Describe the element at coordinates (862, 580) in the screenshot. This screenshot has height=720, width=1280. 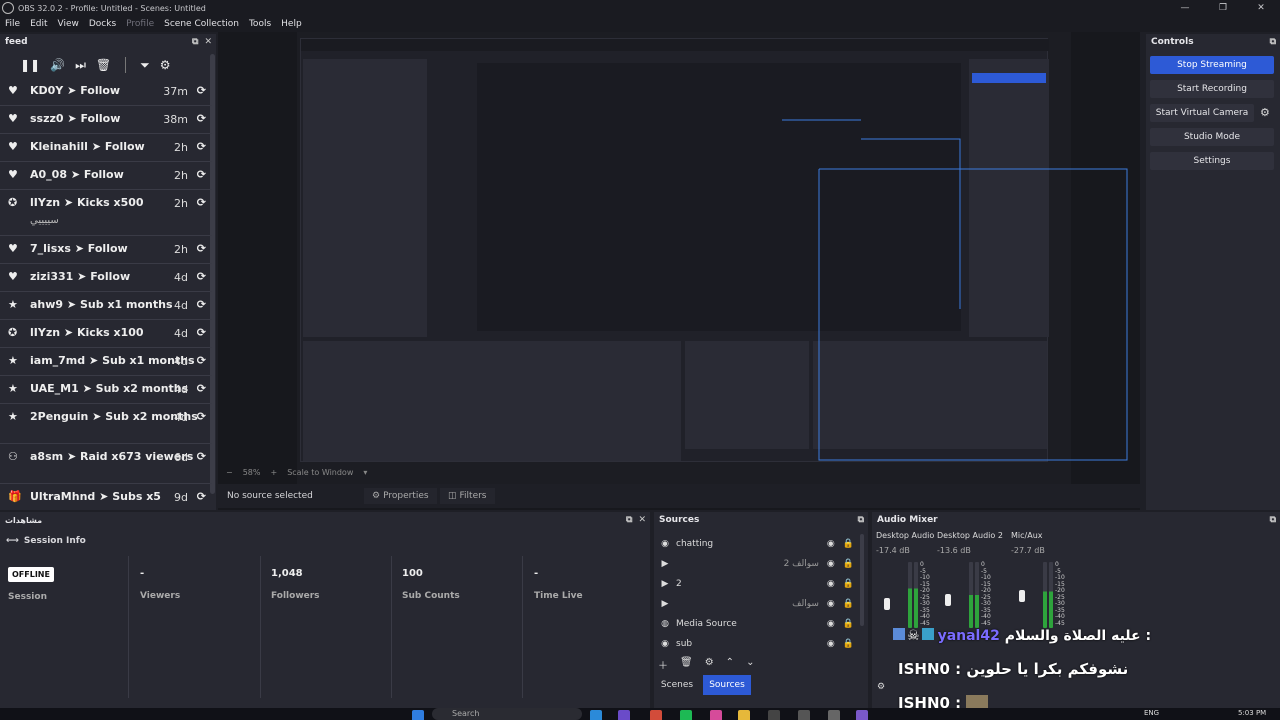
I see `sources-scrollbar` at that location.